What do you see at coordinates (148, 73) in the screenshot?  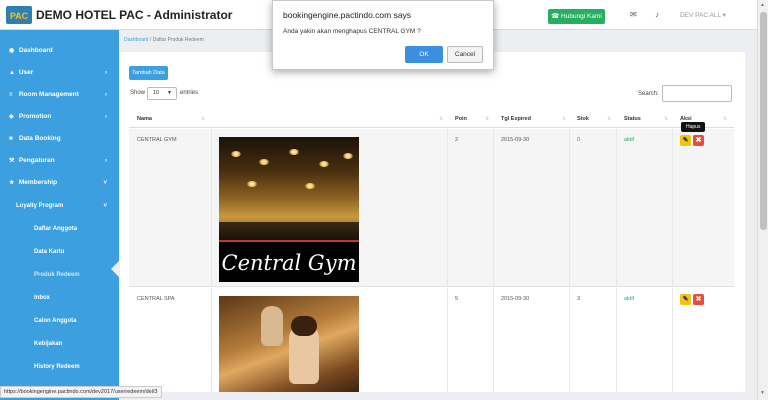 I see `add-data-button: Tambah Data` at bounding box center [148, 73].